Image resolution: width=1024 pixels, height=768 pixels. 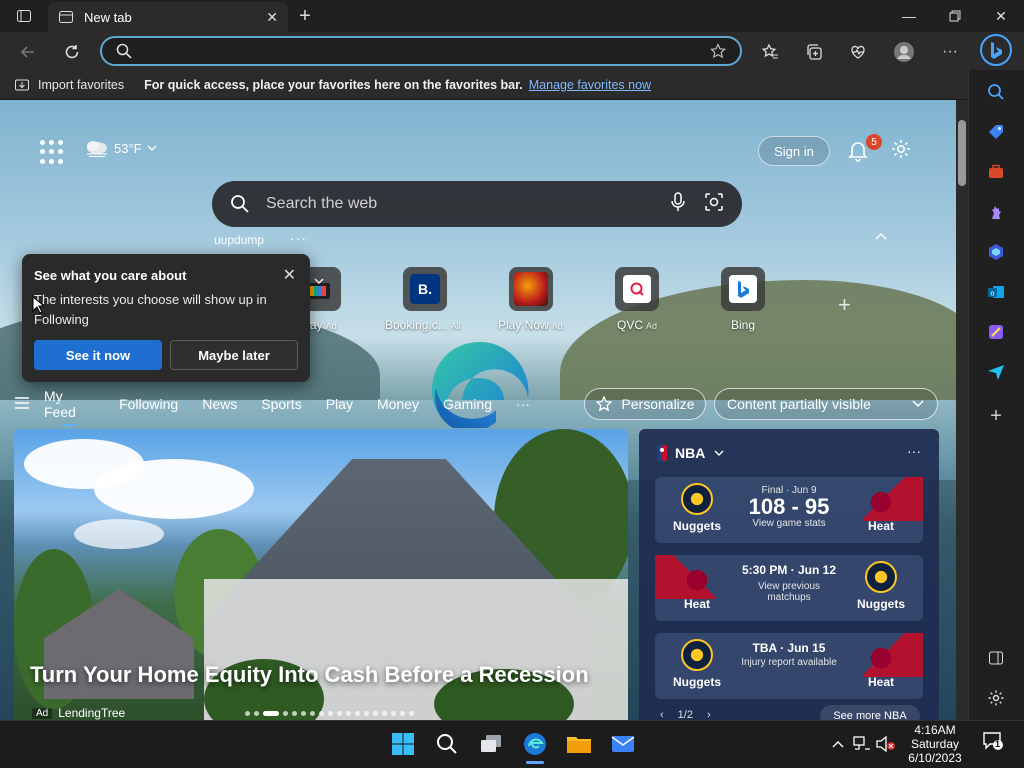 What do you see at coordinates (590, 85) in the screenshot?
I see `manage-favorites-link: Manage favorites now` at bounding box center [590, 85].